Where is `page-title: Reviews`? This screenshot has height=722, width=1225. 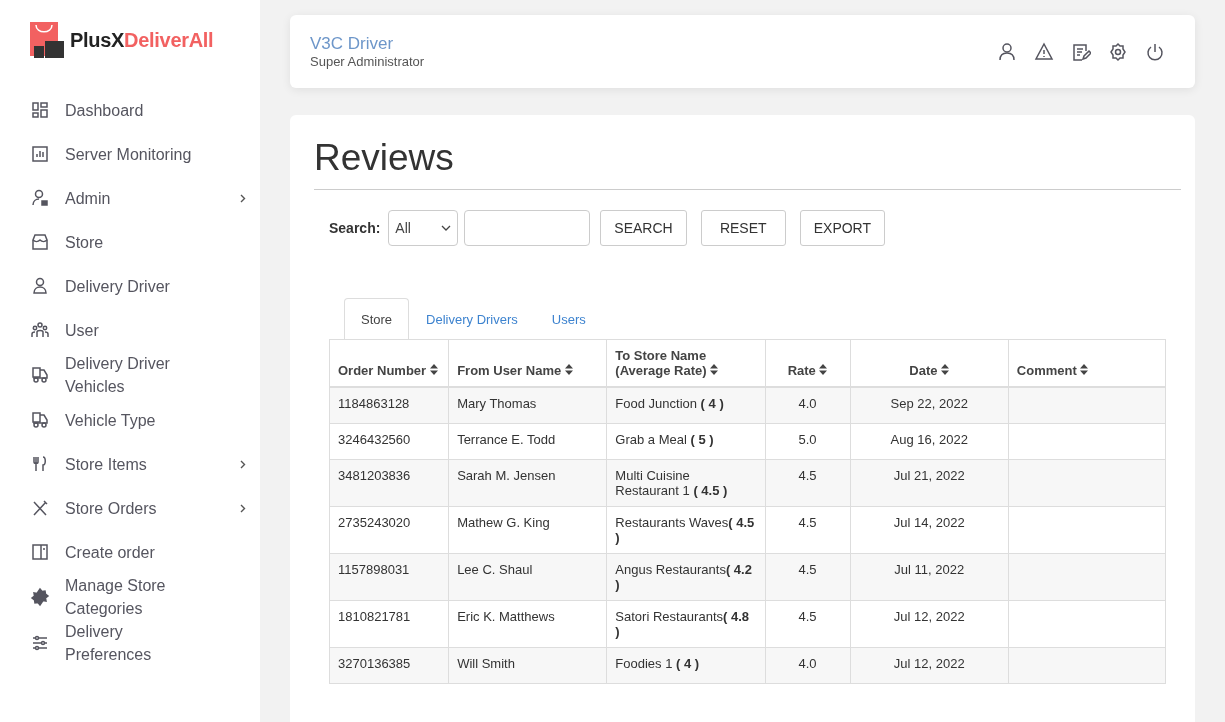
page-title: Reviews is located at coordinates (747, 163).